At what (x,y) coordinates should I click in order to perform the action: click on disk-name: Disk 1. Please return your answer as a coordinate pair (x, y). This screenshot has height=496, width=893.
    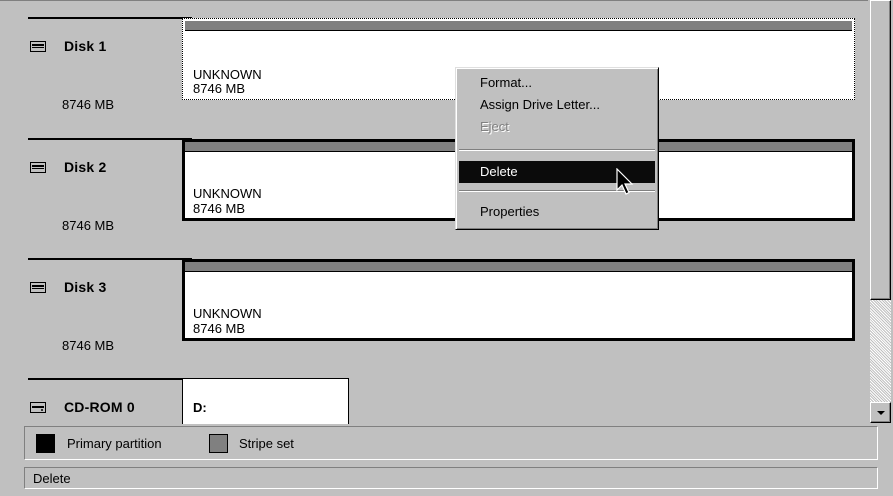
    Looking at the image, I should click on (85, 46).